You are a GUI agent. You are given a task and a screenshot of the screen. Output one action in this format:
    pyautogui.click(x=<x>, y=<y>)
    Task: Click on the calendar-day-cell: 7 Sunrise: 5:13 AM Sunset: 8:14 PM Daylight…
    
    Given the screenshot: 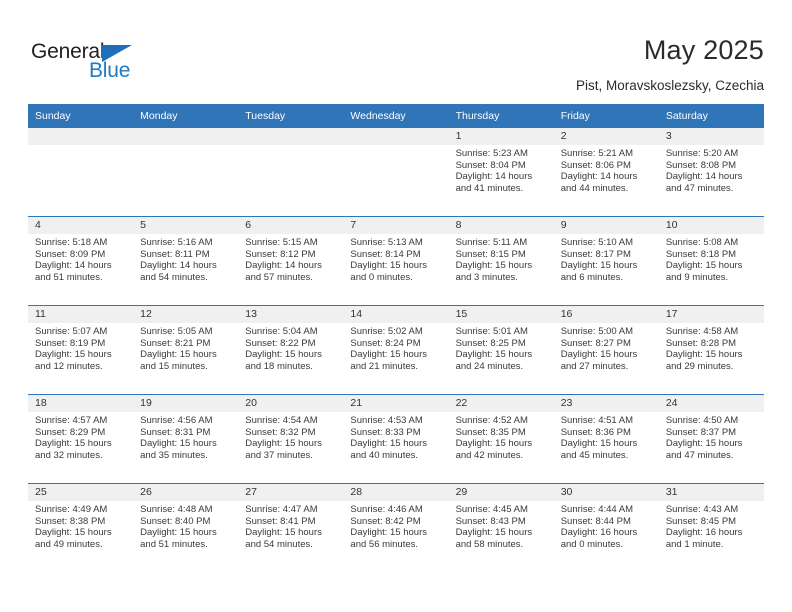 What is the action you would take?
    pyautogui.click(x=396, y=261)
    